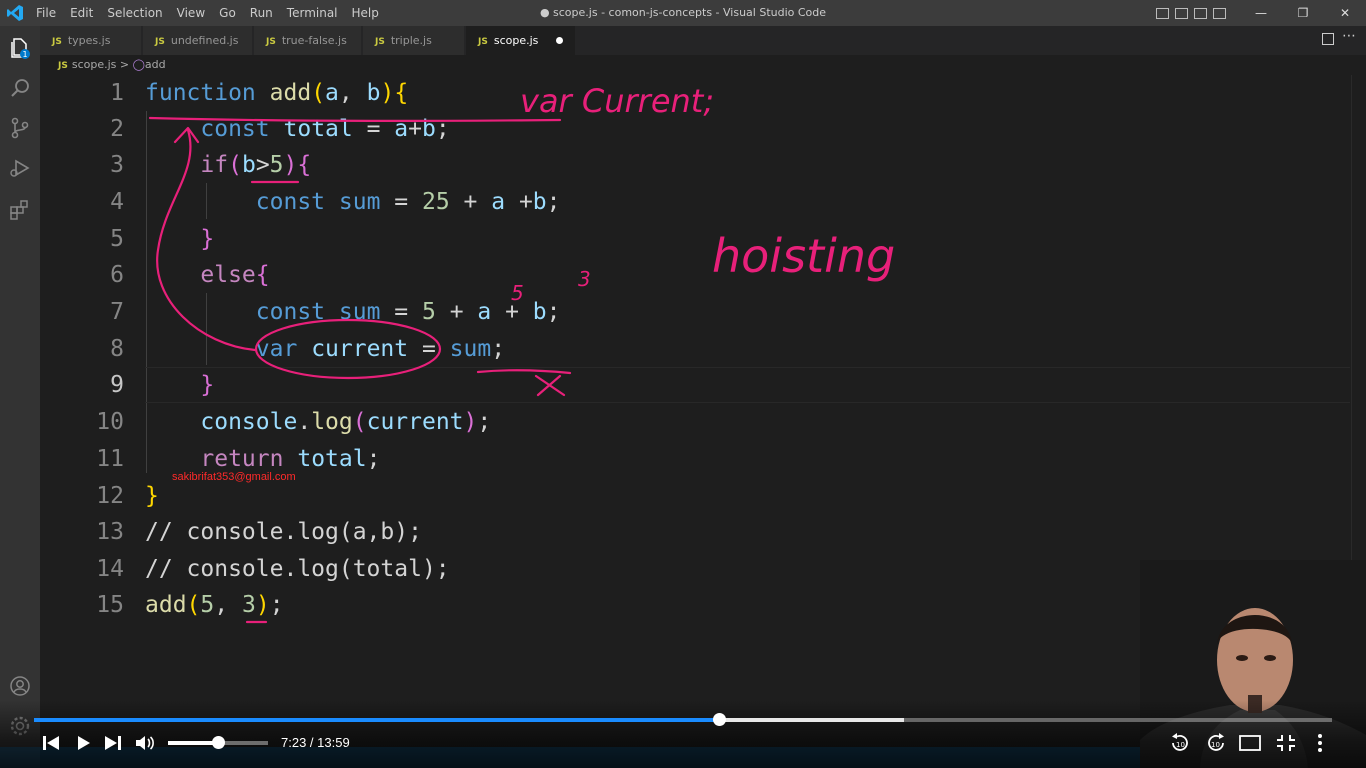 The width and height of the screenshot is (1366, 768). What do you see at coordinates (20, 88) in the screenshot?
I see `search-icon` at bounding box center [20, 88].